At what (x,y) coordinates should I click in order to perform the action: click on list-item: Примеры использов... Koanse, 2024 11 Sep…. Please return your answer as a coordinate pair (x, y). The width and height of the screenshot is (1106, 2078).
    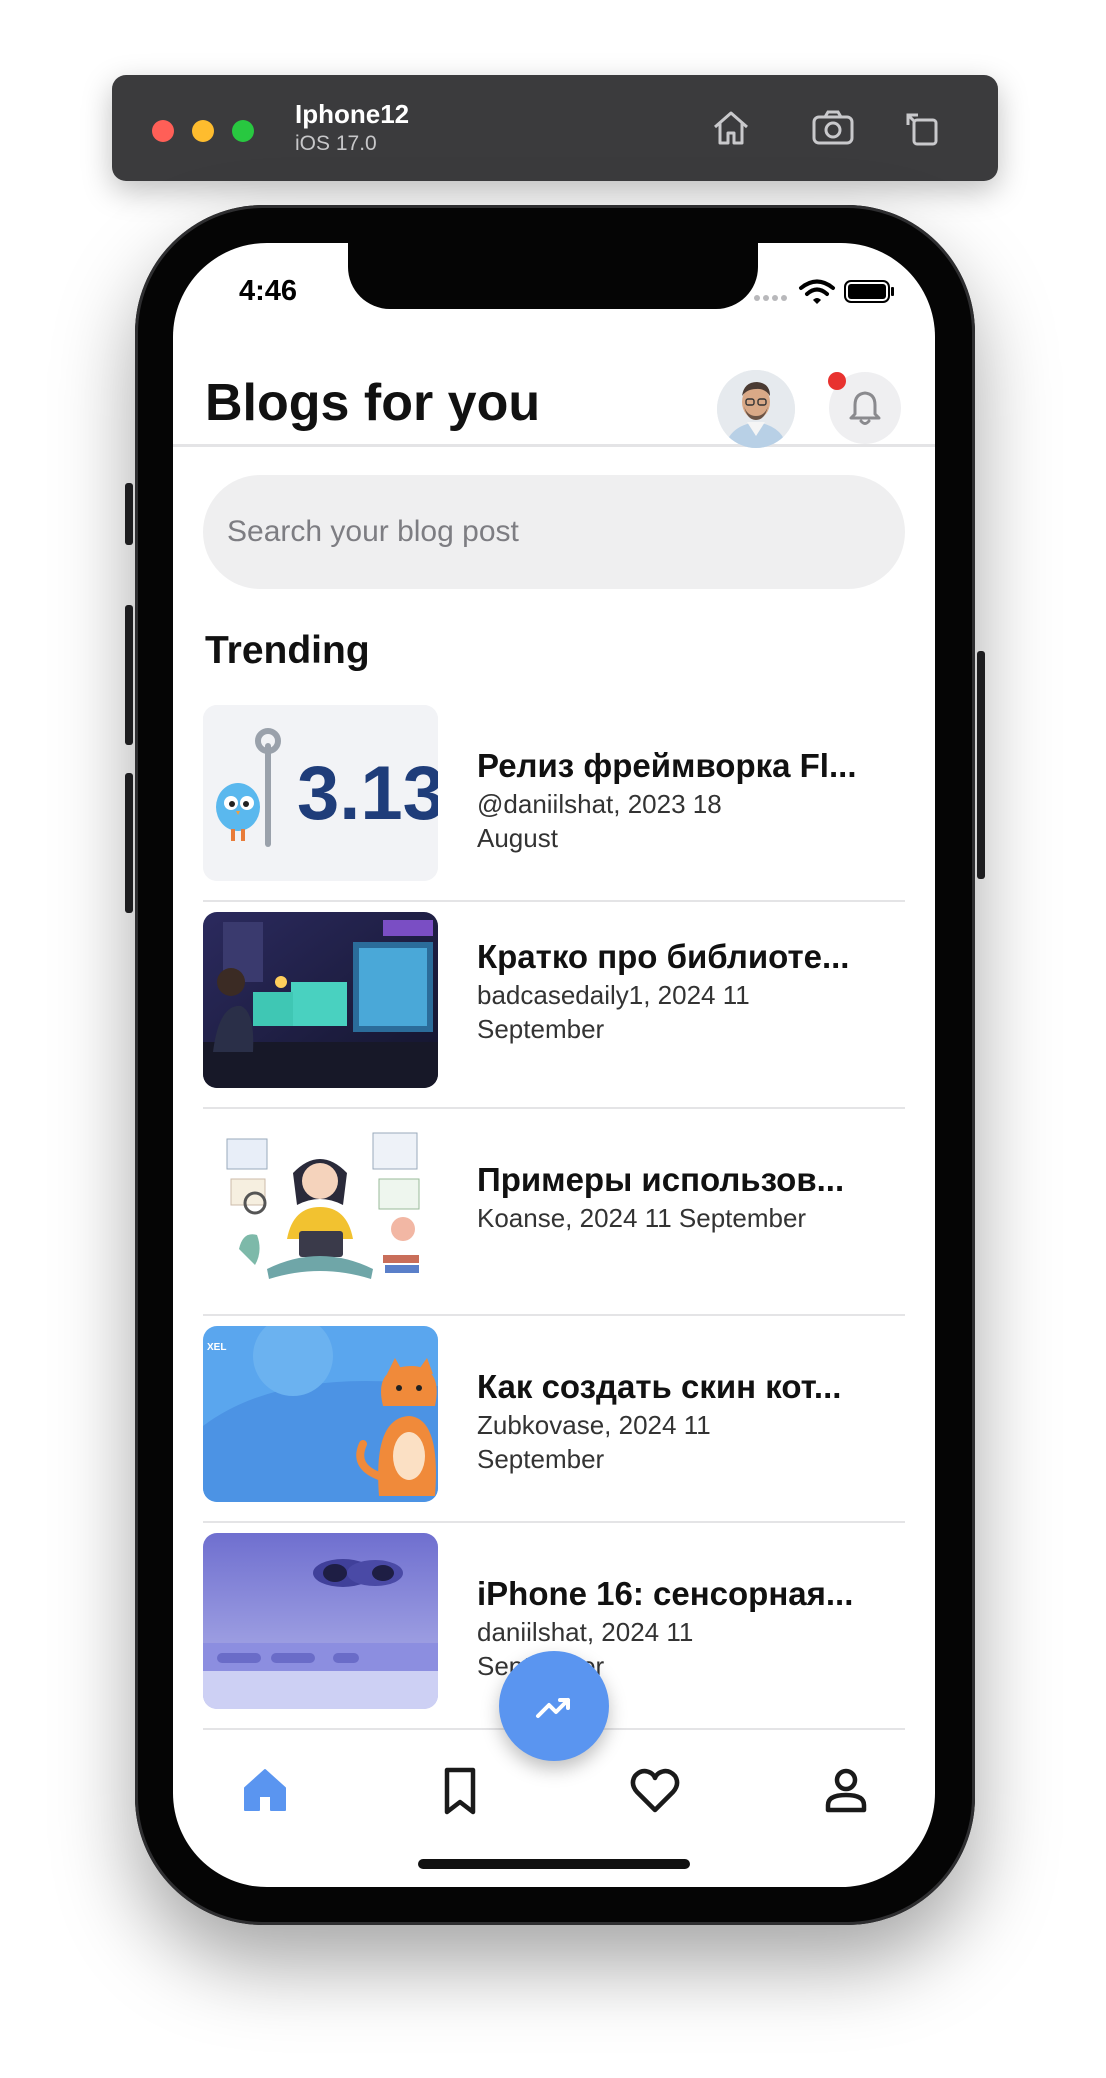
    Looking at the image, I should click on (554, 1212).